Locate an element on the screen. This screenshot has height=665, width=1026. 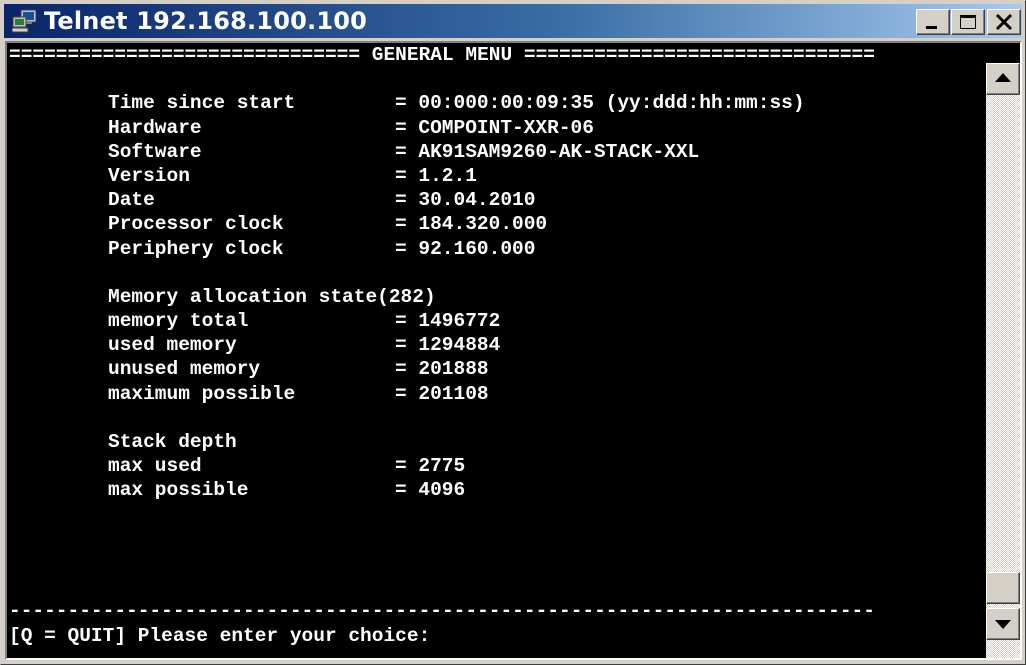
close-button is located at coordinates (1004, 22).